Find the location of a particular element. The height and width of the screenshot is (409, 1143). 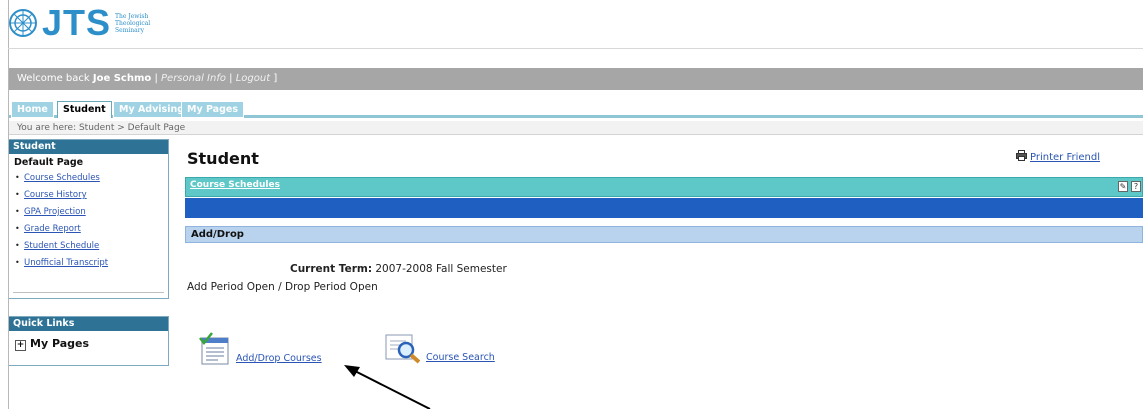

jts-logo: JTS The Jewish Theological Seminary is located at coordinates (84, 22).